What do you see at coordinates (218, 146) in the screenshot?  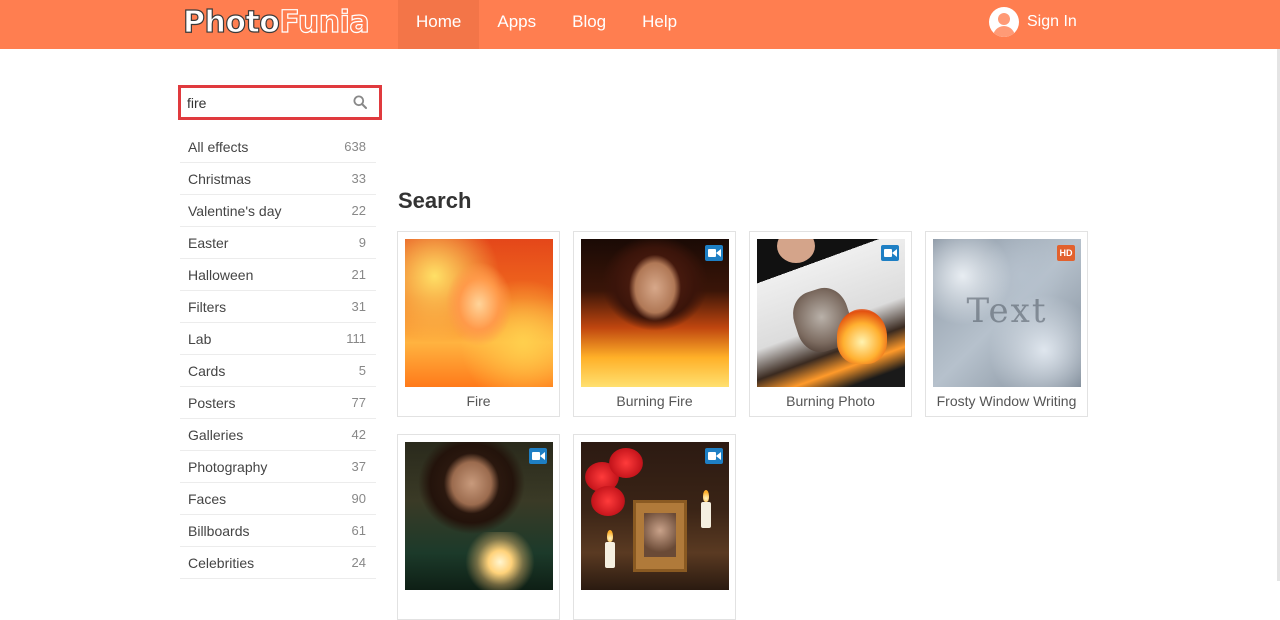 I see `category-label: All effects` at bounding box center [218, 146].